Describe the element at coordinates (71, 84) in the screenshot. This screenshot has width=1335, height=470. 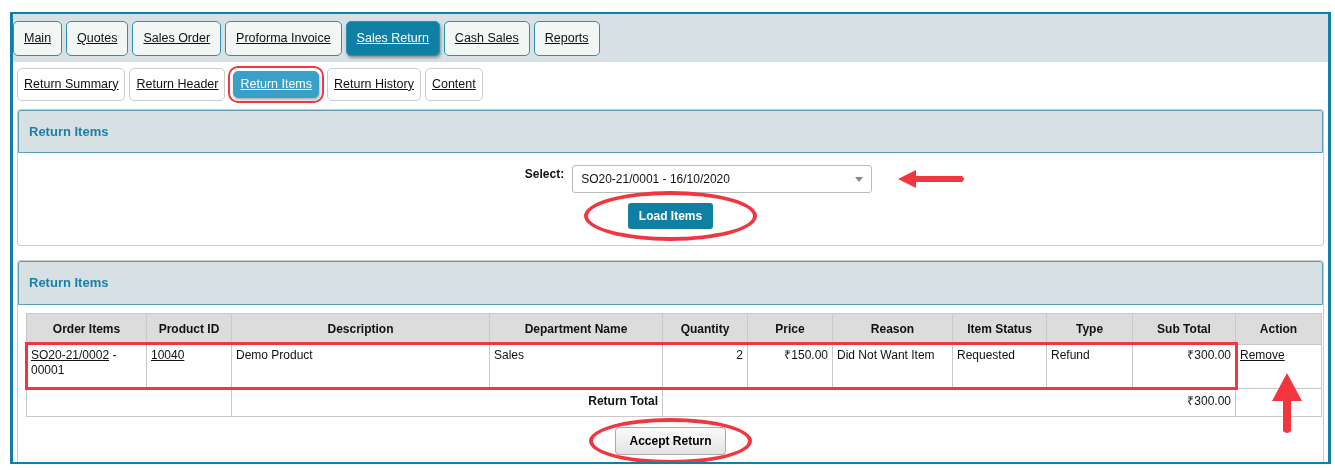
I see `sub-tab: Return Summary` at that location.